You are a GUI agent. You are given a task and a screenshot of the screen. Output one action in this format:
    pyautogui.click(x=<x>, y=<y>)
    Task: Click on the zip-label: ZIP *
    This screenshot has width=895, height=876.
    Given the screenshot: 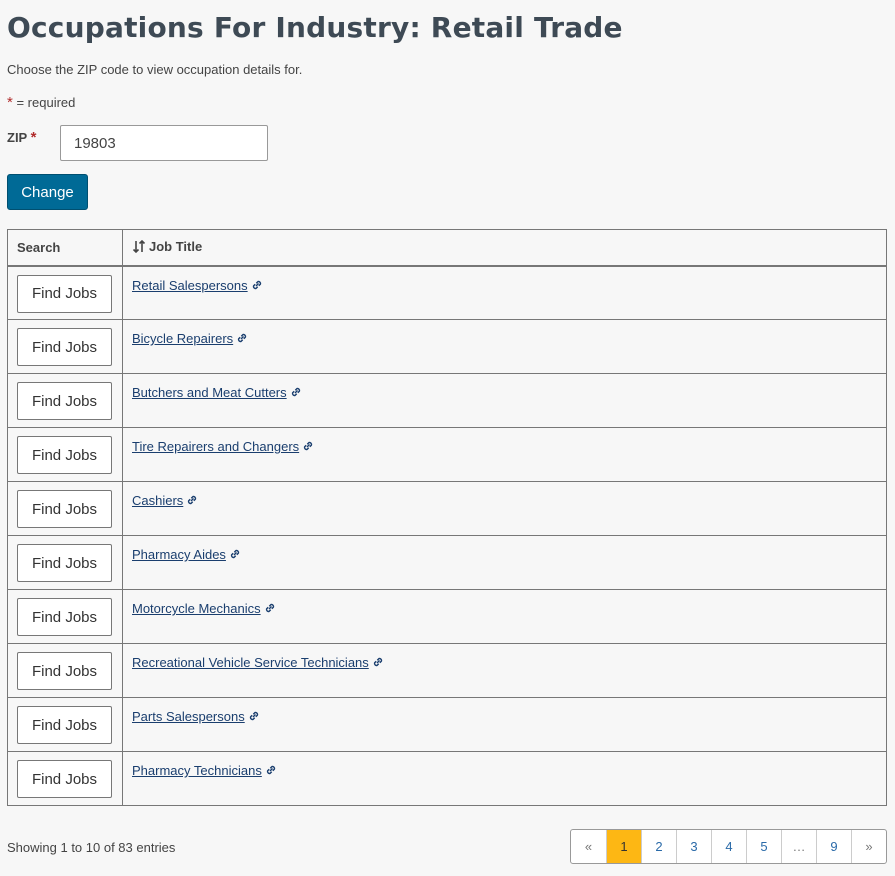 What is the action you would take?
    pyautogui.click(x=21, y=137)
    